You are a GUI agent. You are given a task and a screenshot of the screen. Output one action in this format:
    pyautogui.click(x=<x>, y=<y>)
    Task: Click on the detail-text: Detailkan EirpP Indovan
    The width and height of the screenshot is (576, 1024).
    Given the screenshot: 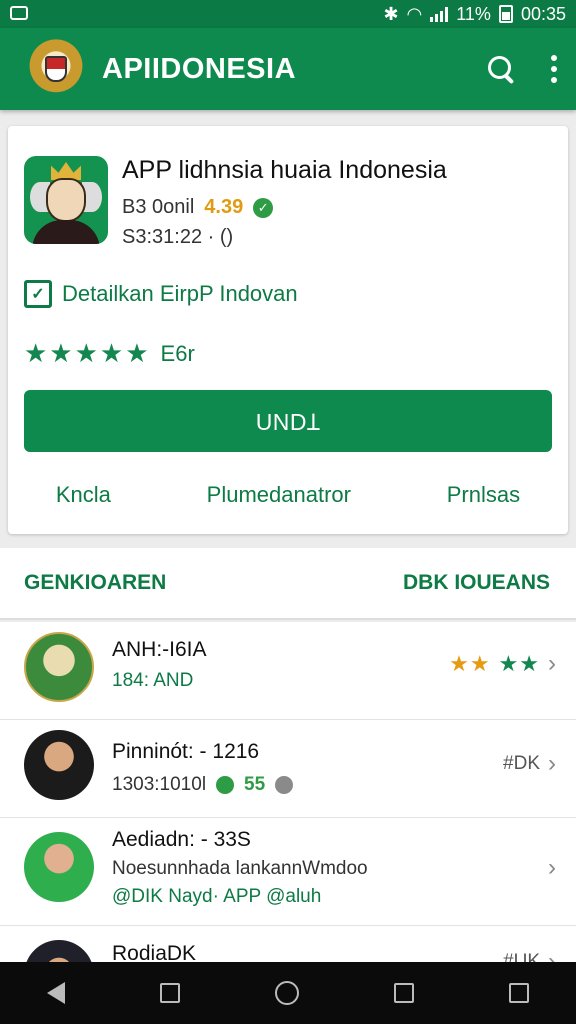 What is the action you would take?
    pyautogui.click(x=180, y=293)
    